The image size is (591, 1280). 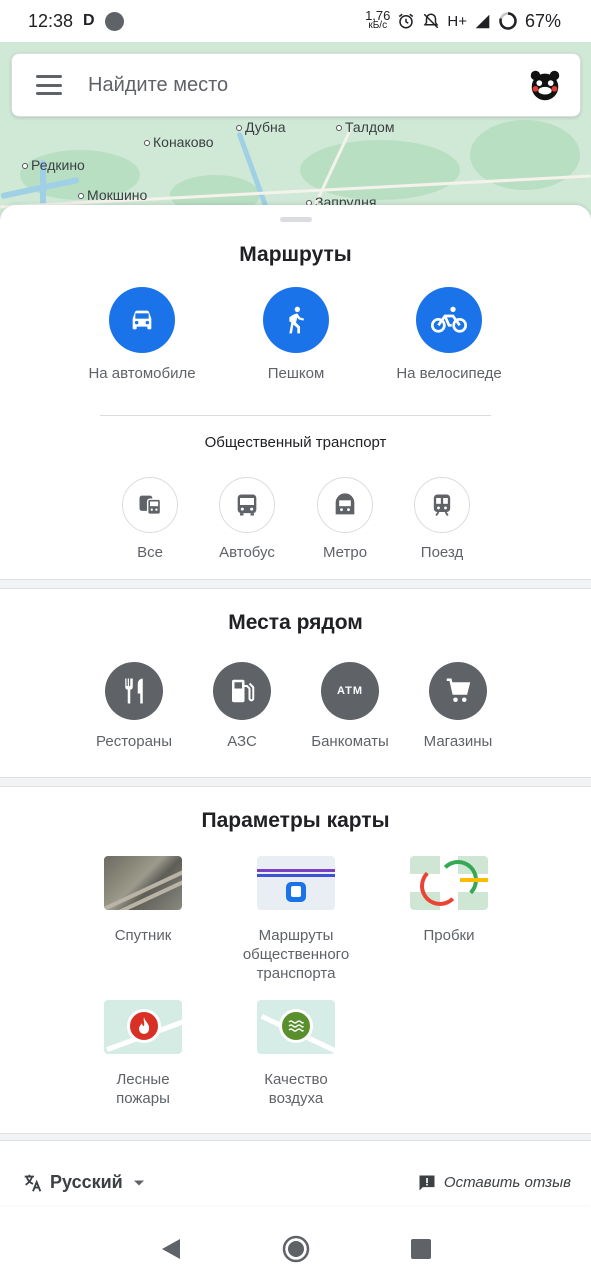 I want to click on translate-icon, so click(x=33, y=1183).